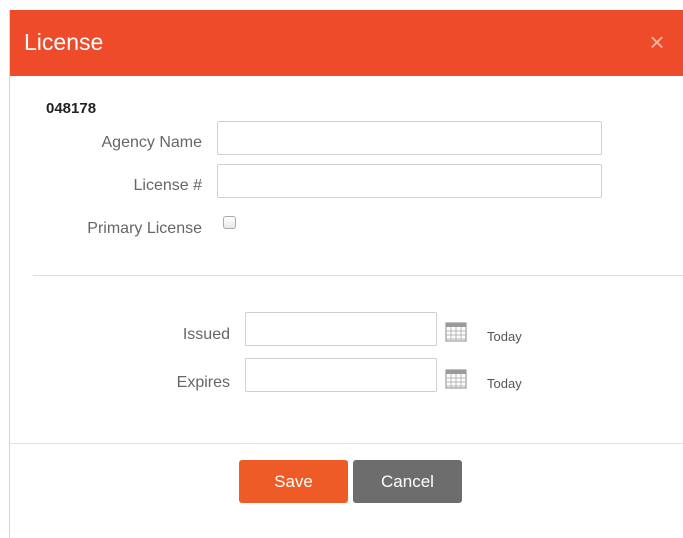 The height and width of the screenshot is (538, 683). I want to click on primary-license-checkbox, so click(229, 222).